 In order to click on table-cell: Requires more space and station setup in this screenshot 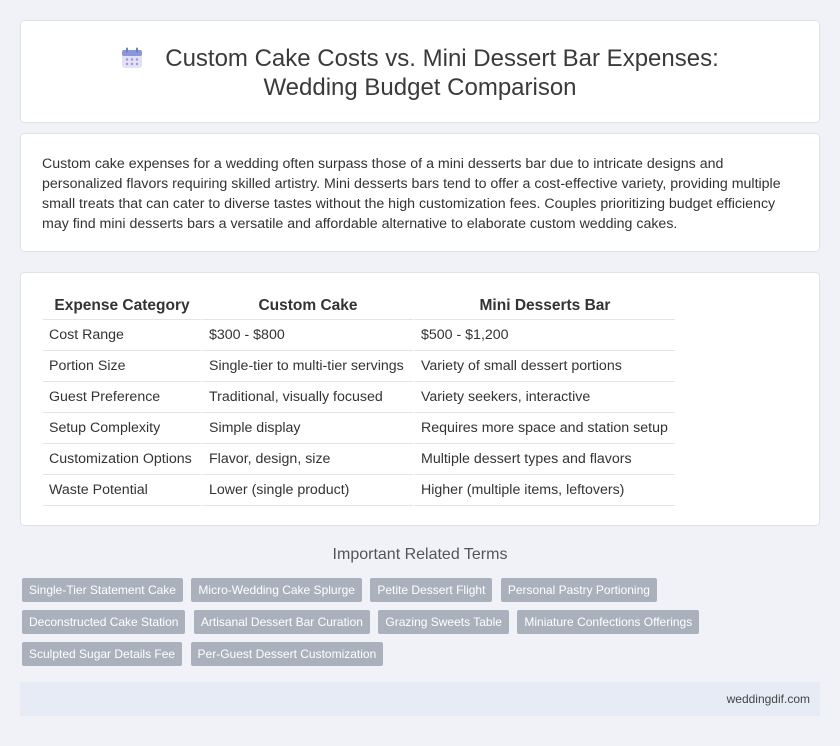, I will do `click(544, 428)`.